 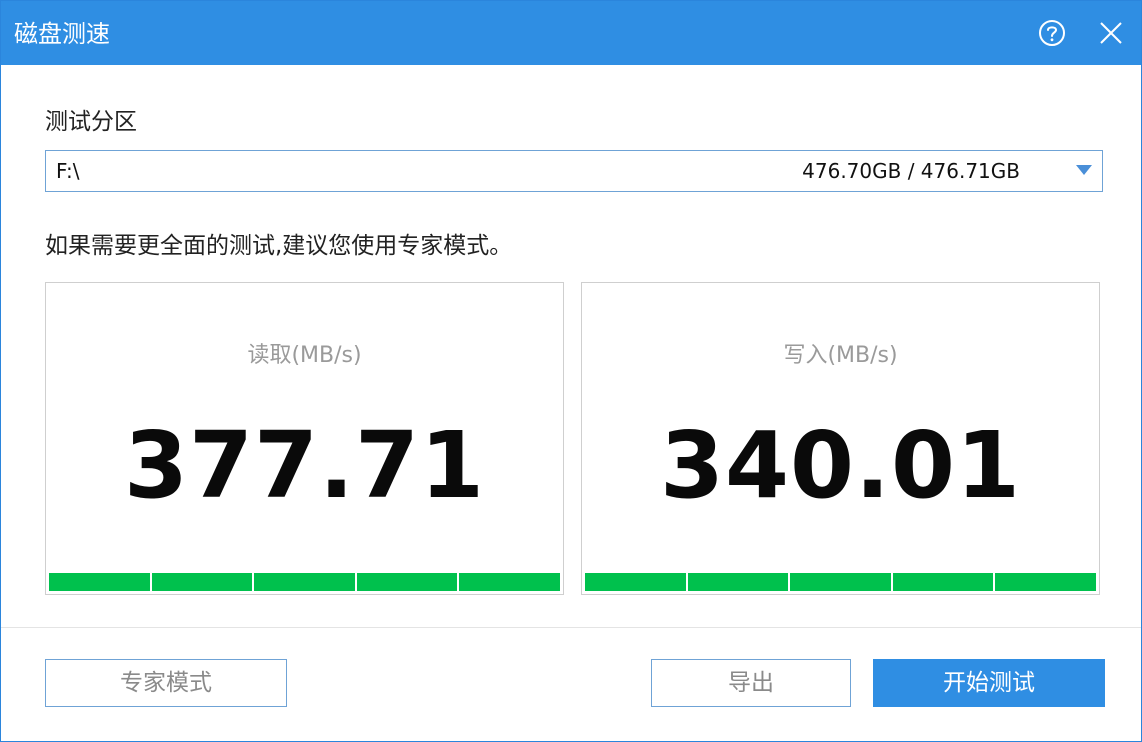 I want to click on start-test-button: 开始测试, so click(x=989, y=683).